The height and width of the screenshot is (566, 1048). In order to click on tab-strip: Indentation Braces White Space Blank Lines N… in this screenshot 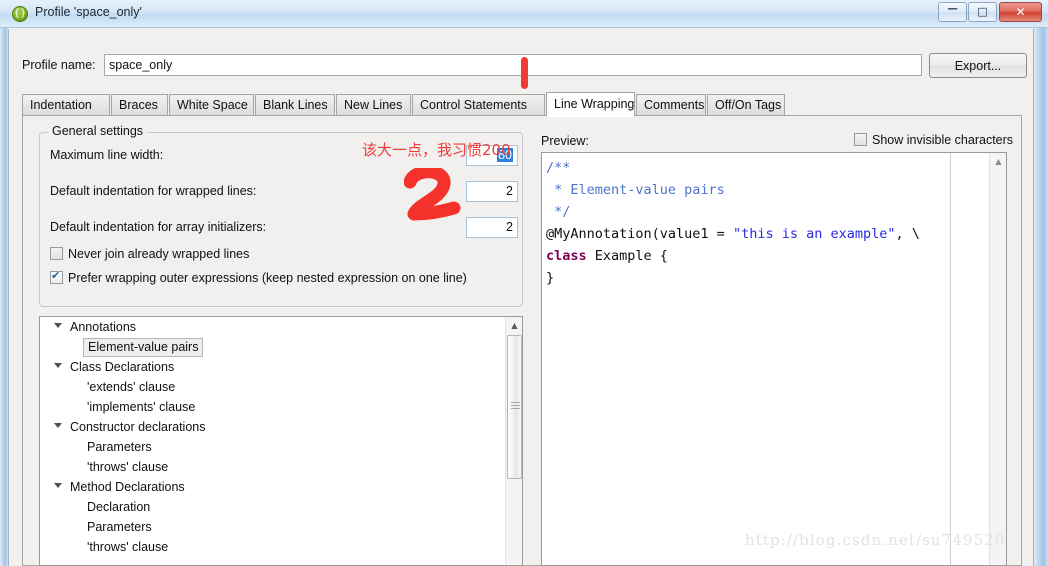, I will do `click(522, 104)`.